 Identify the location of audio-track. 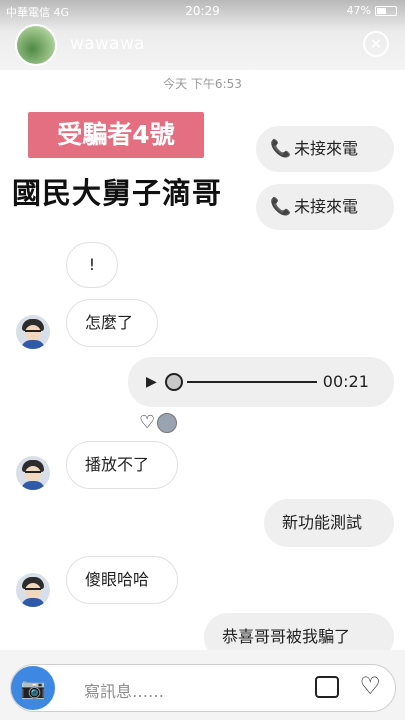
(251, 382).